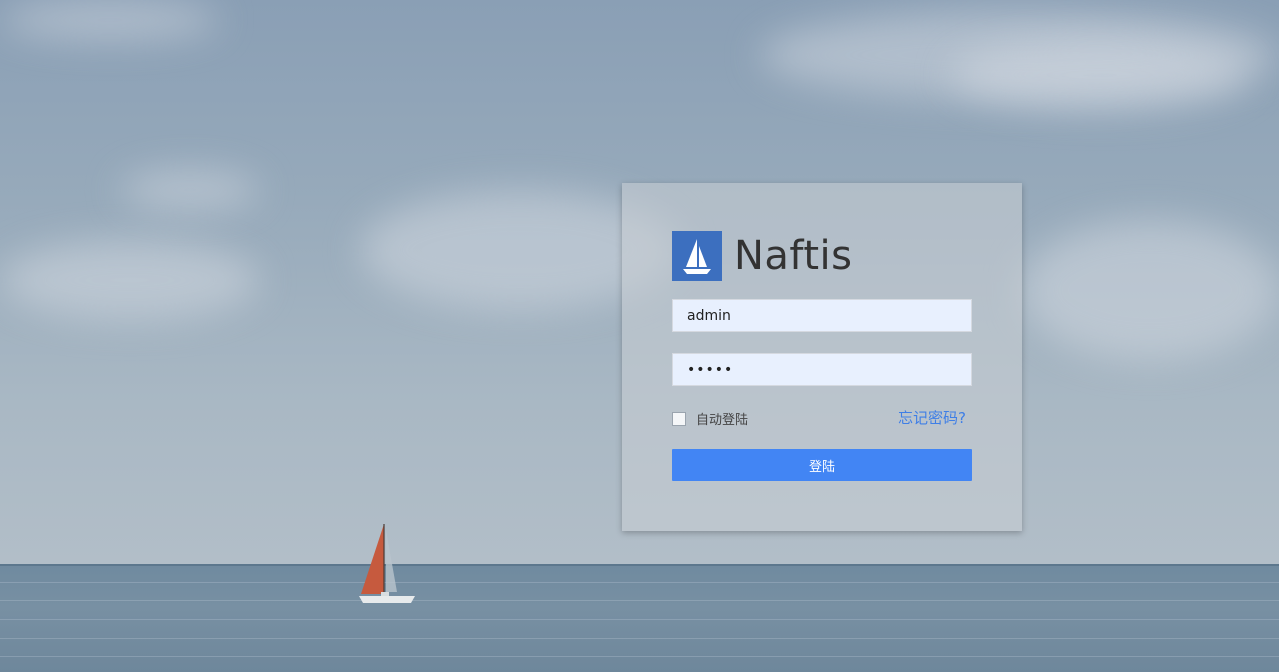 This screenshot has height=672, width=1279. What do you see at coordinates (793, 256) in the screenshot?
I see `brand-name: Naftis` at bounding box center [793, 256].